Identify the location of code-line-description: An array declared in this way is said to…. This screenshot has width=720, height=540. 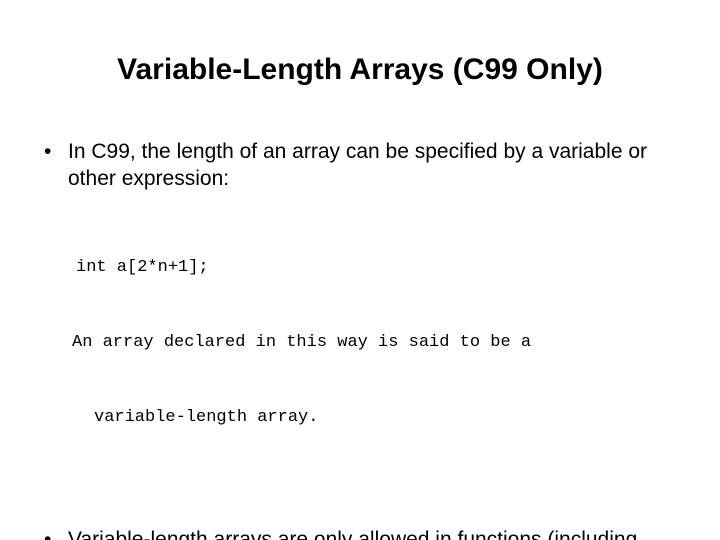
(302, 342).